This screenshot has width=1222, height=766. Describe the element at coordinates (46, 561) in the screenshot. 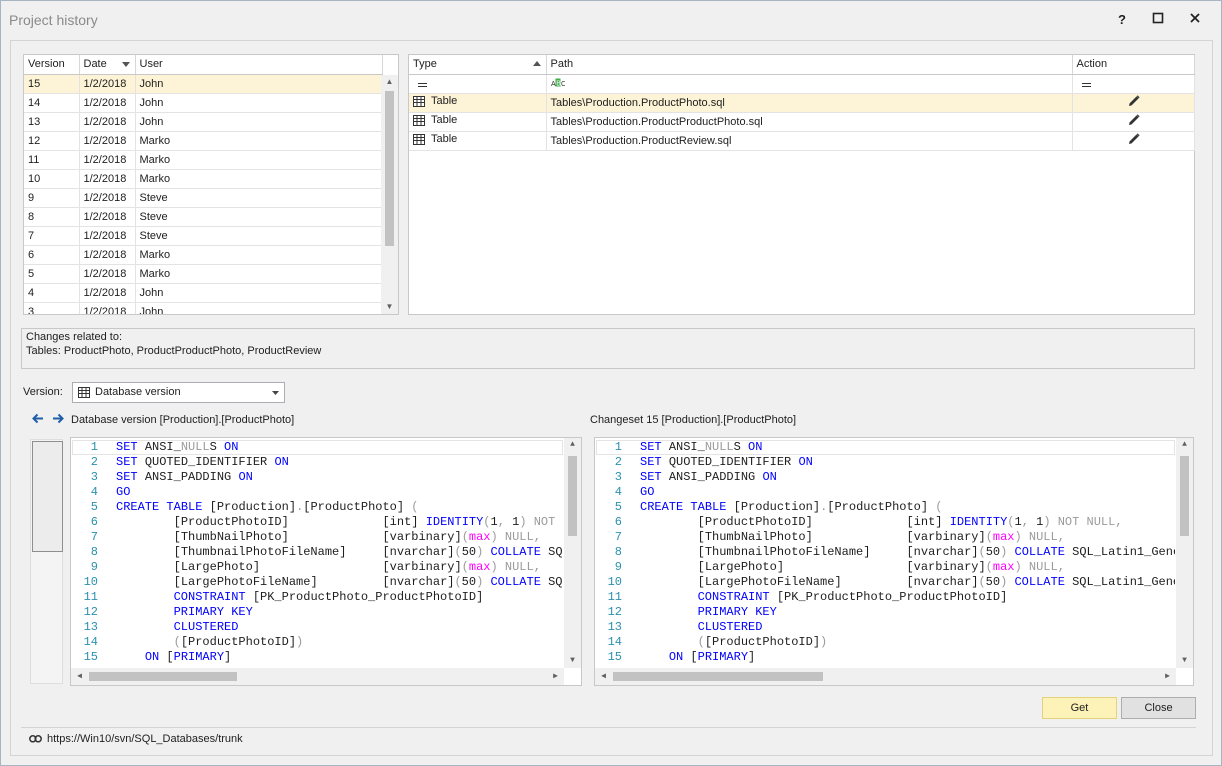

I see `diff-overview-bar` at that location.